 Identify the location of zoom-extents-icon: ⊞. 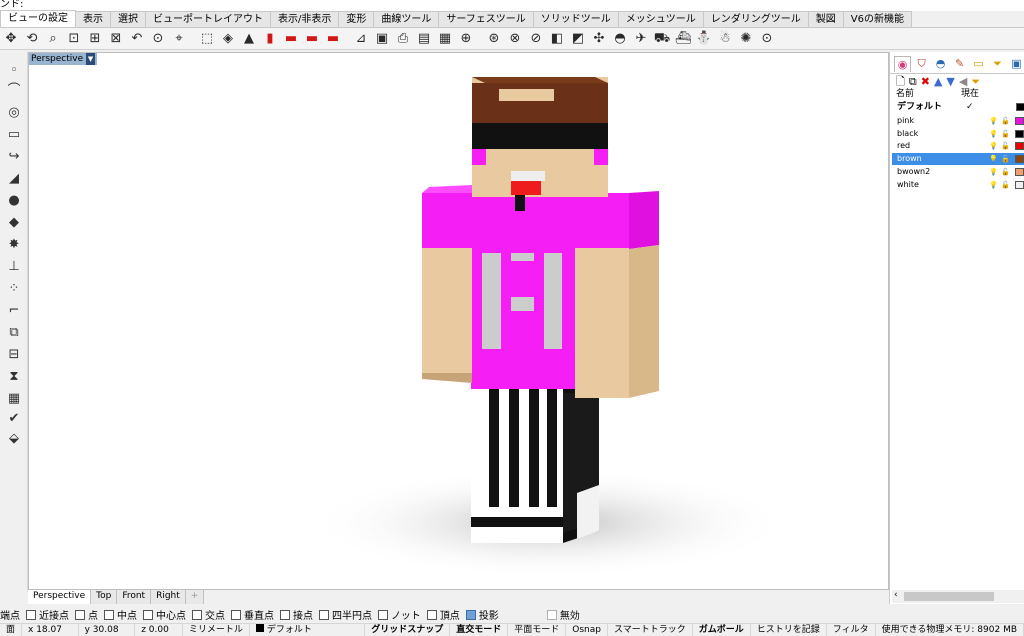
(95, 39).